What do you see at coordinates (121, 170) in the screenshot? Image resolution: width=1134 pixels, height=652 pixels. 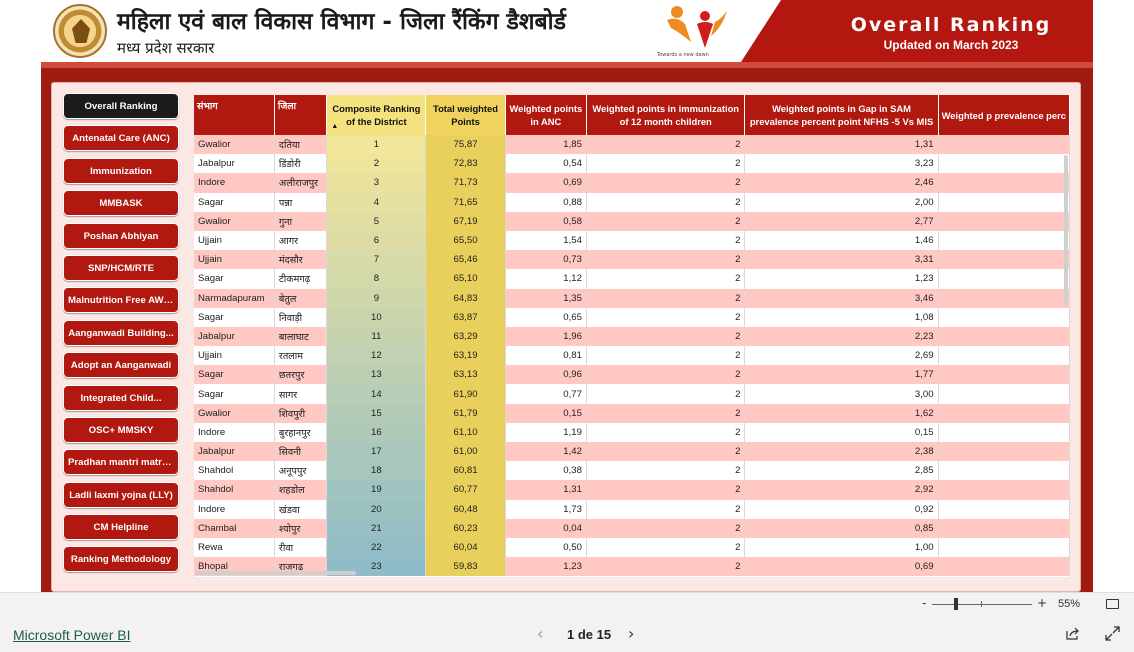 I see `nav-immunization: Immunization` at bounding box center [121, 170].